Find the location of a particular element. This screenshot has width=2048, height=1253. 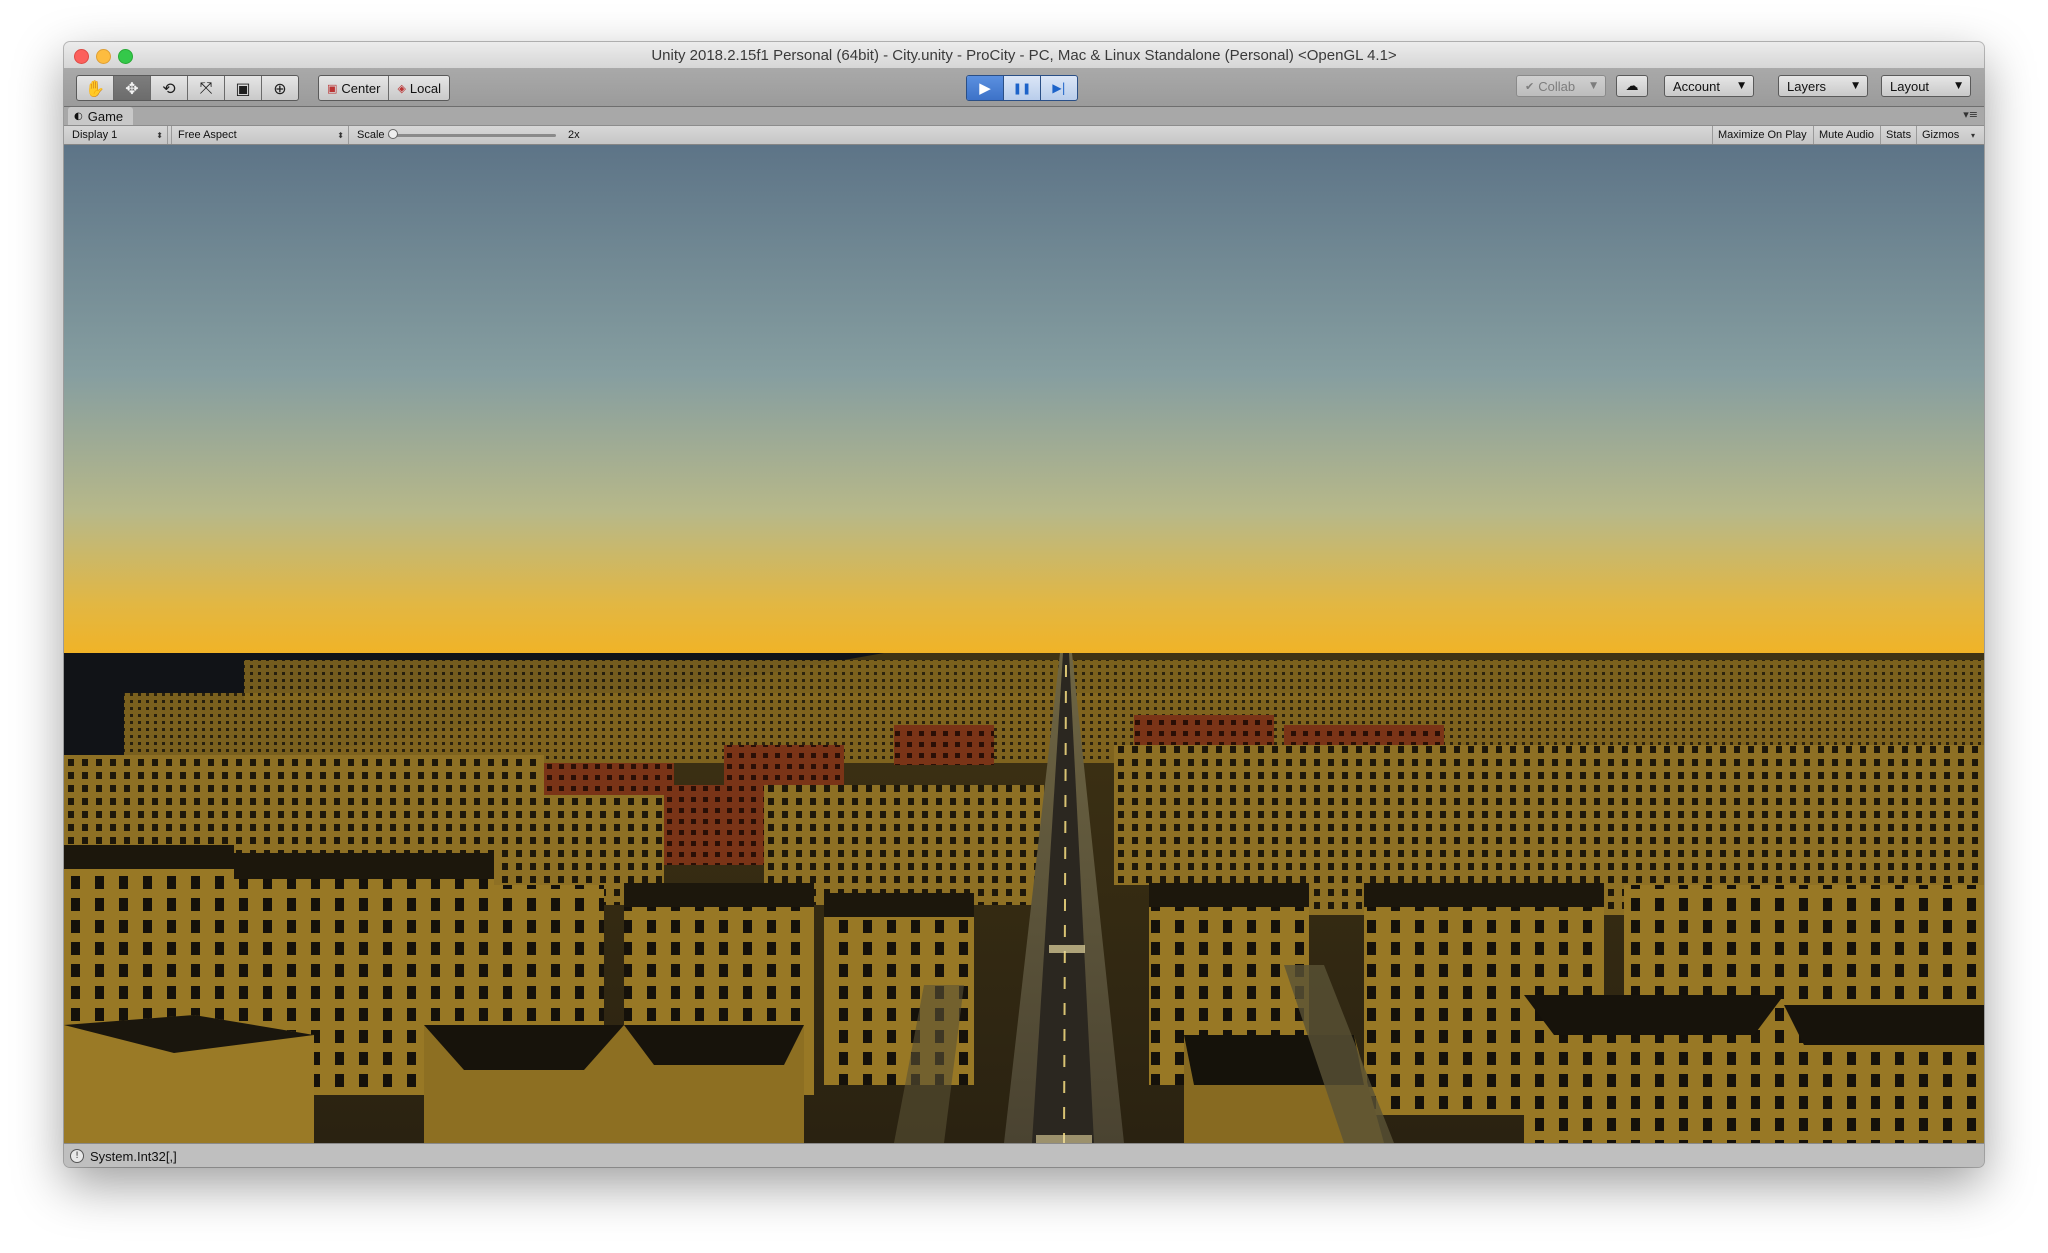

chevron-down-icon: ▾ is located at coordinates (1972, 135).